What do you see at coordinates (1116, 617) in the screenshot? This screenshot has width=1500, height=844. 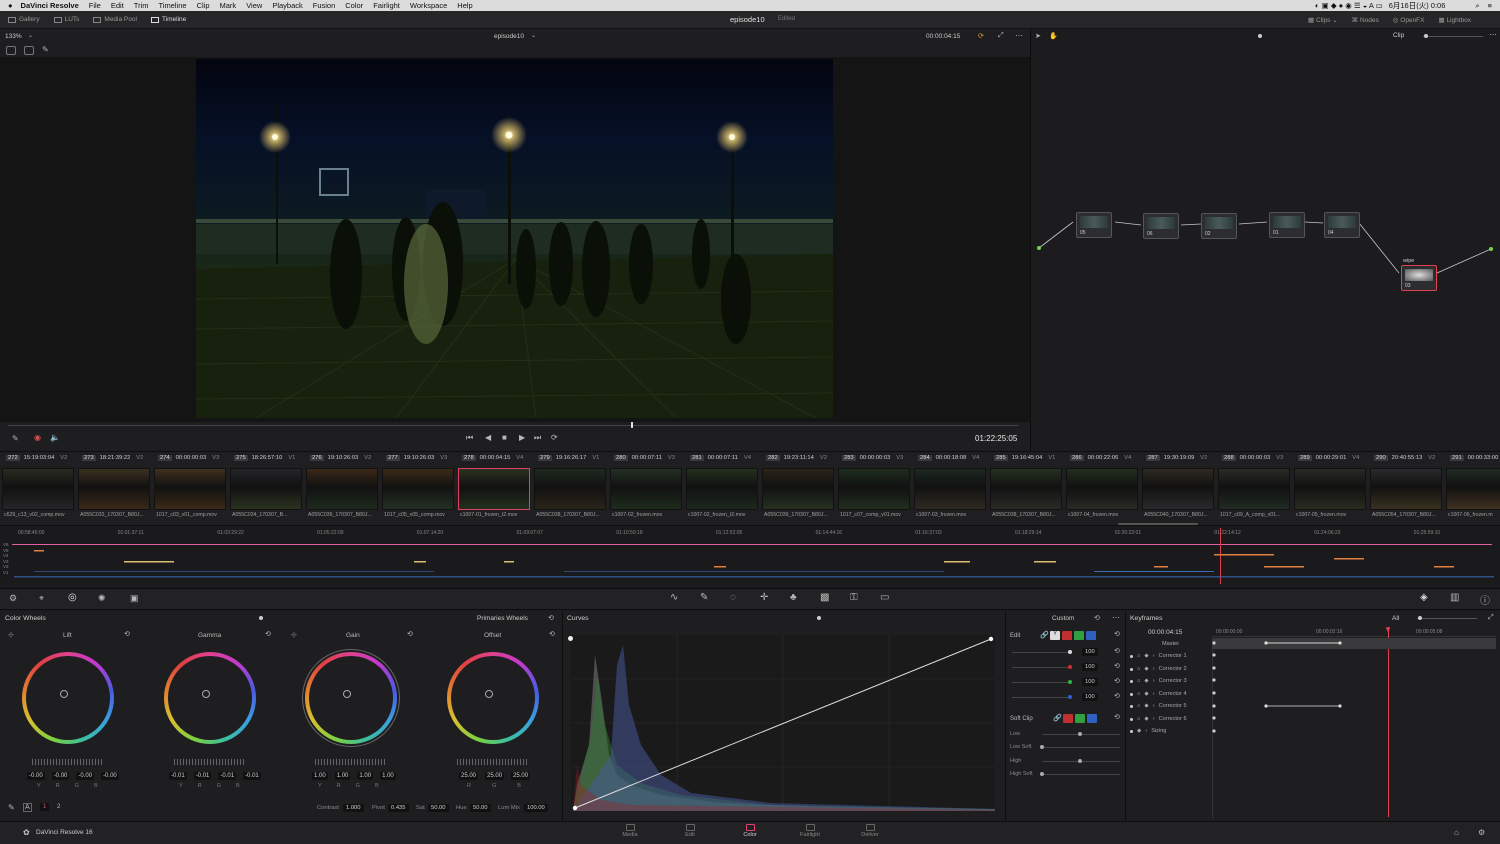 I see `curves-more-icon: ⋯` at bounding box center [1116, 617].